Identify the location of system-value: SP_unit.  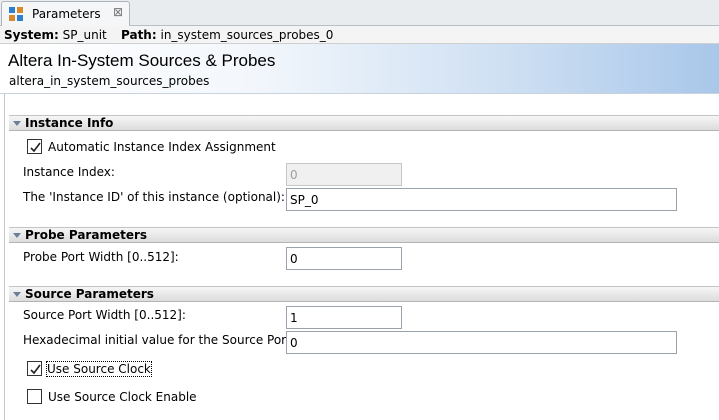
(84, 35).